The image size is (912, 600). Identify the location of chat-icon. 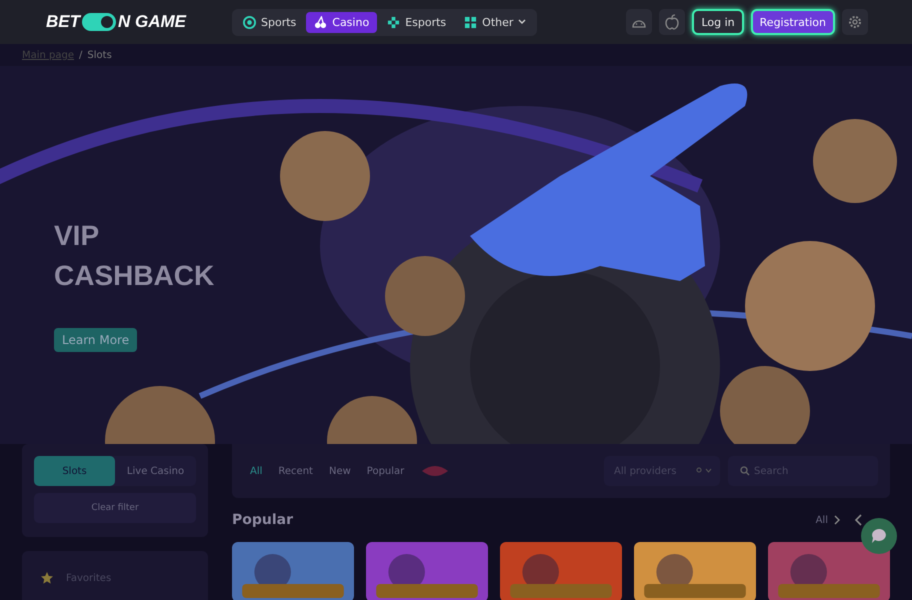
(879, 536).